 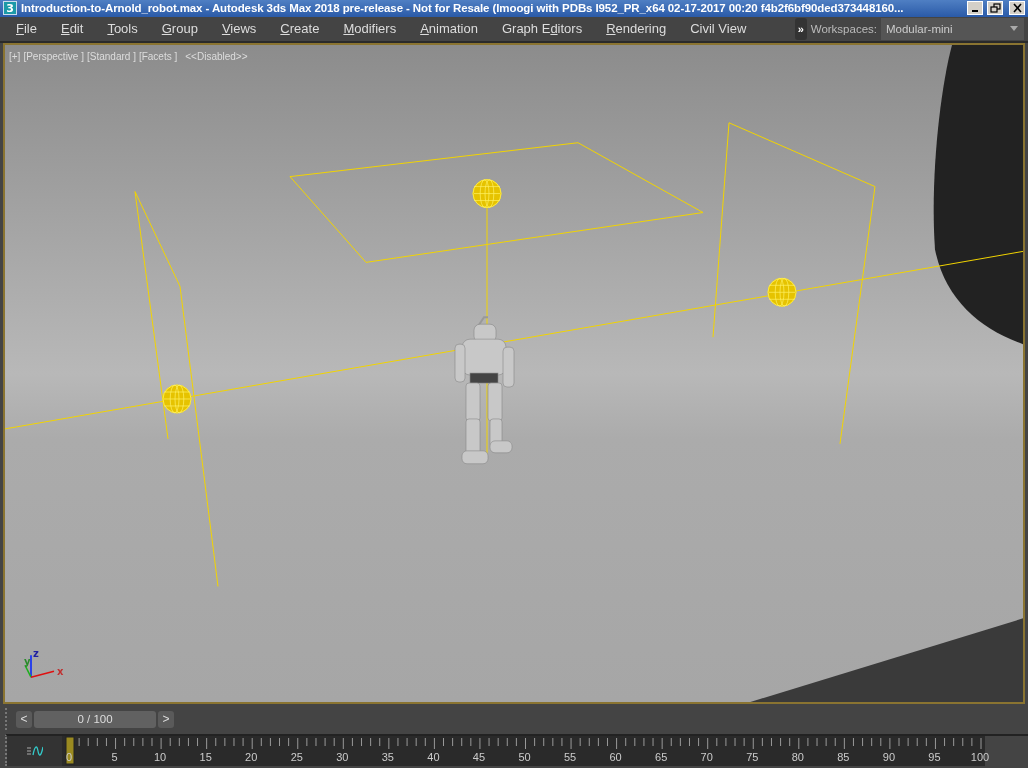 I want to click on previous-frame-button: <, so click(x=24, y=719).